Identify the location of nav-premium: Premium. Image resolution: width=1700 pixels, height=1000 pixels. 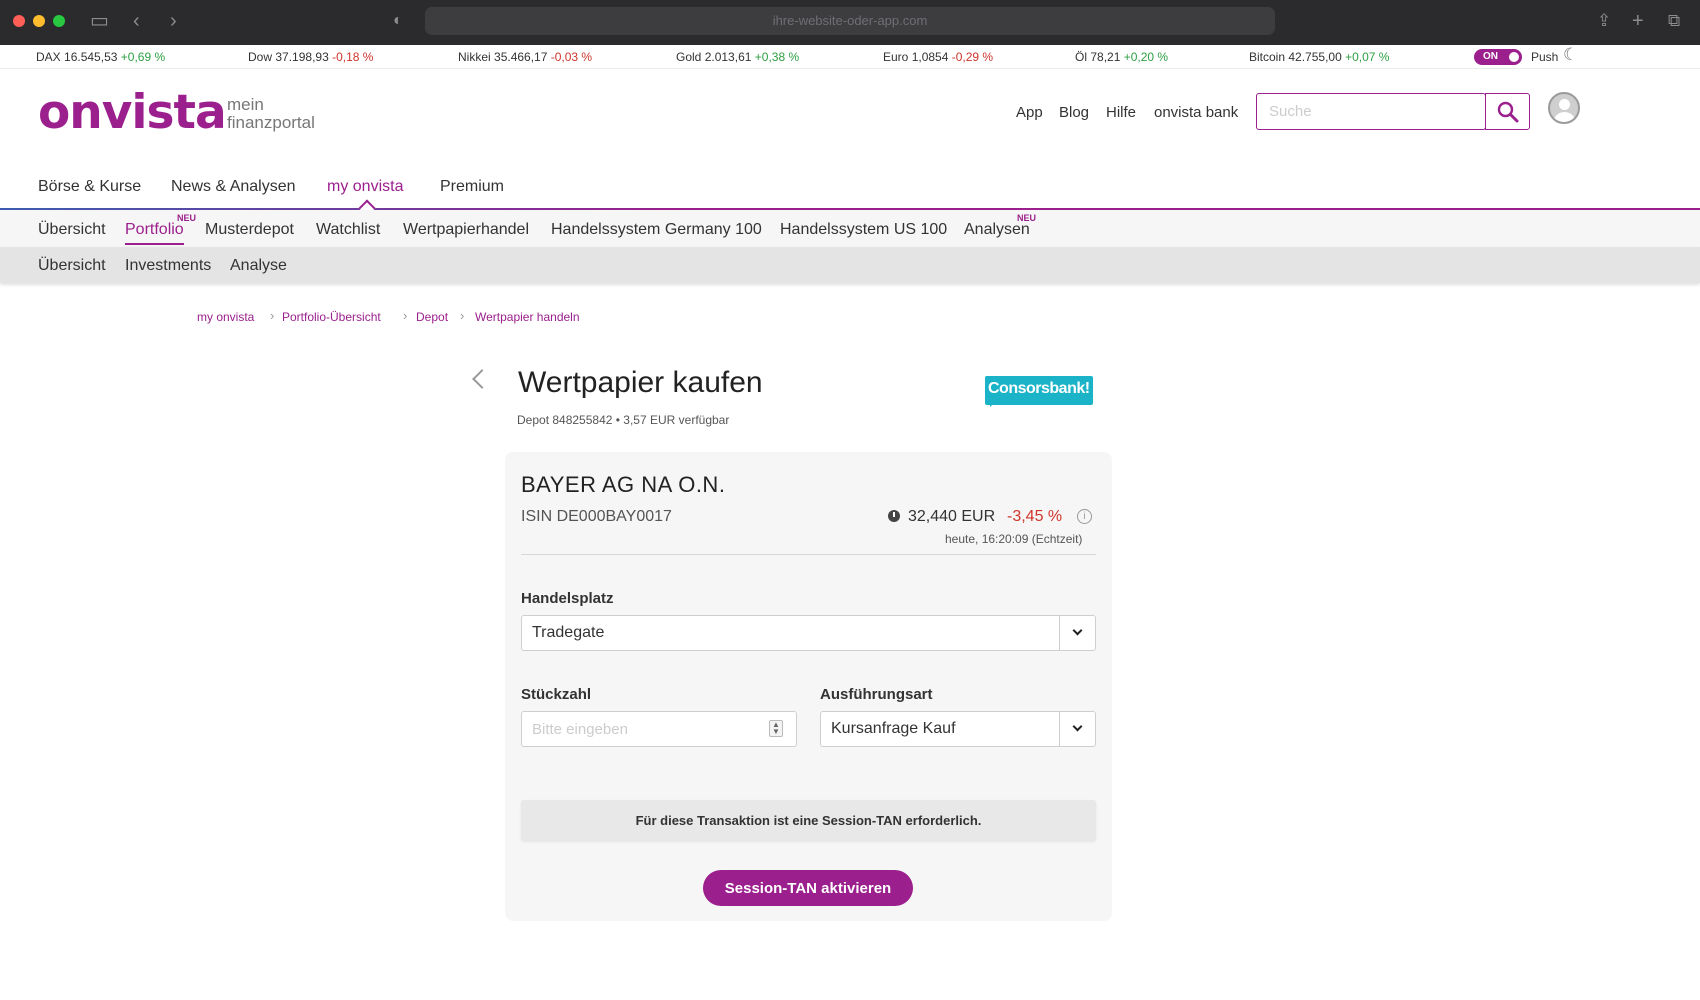
(472, 187).